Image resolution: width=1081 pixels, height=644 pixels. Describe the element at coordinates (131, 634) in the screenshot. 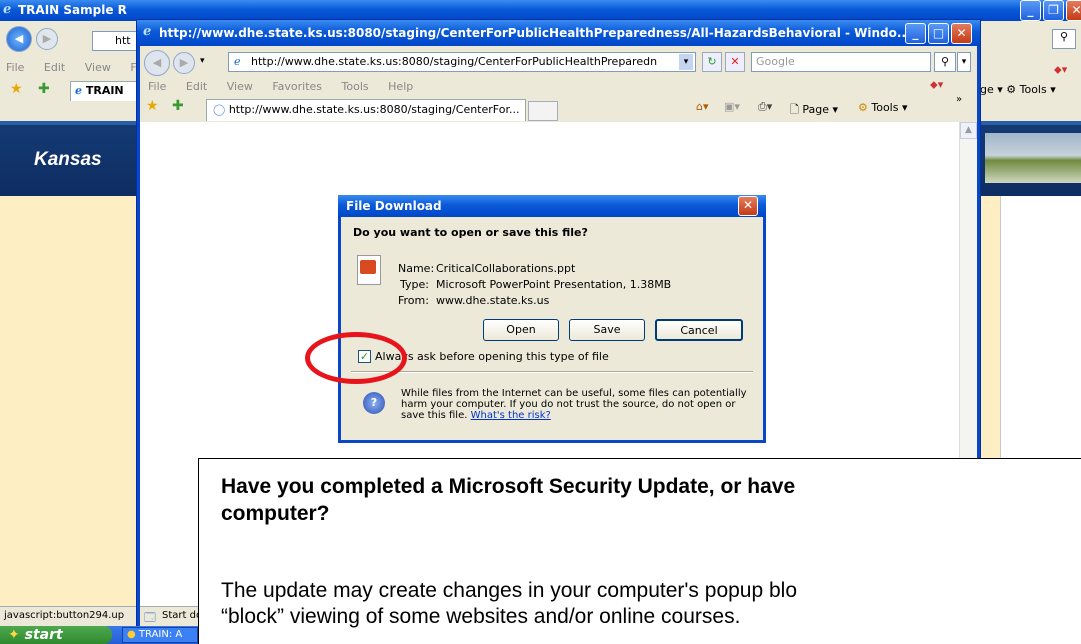

I see `taskbar-ie-icon: ●` at that location.